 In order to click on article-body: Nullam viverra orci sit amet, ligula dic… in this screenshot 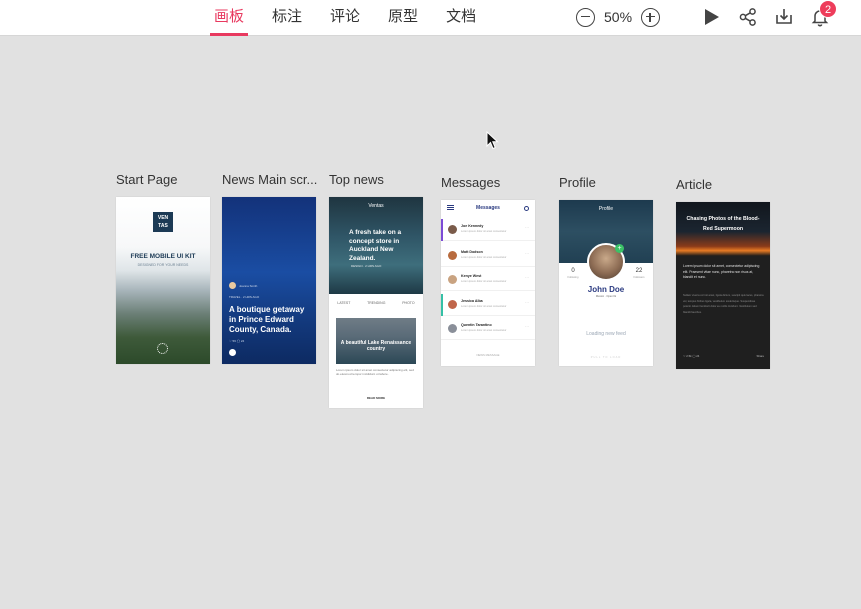, I will do `click(723, 304)`.